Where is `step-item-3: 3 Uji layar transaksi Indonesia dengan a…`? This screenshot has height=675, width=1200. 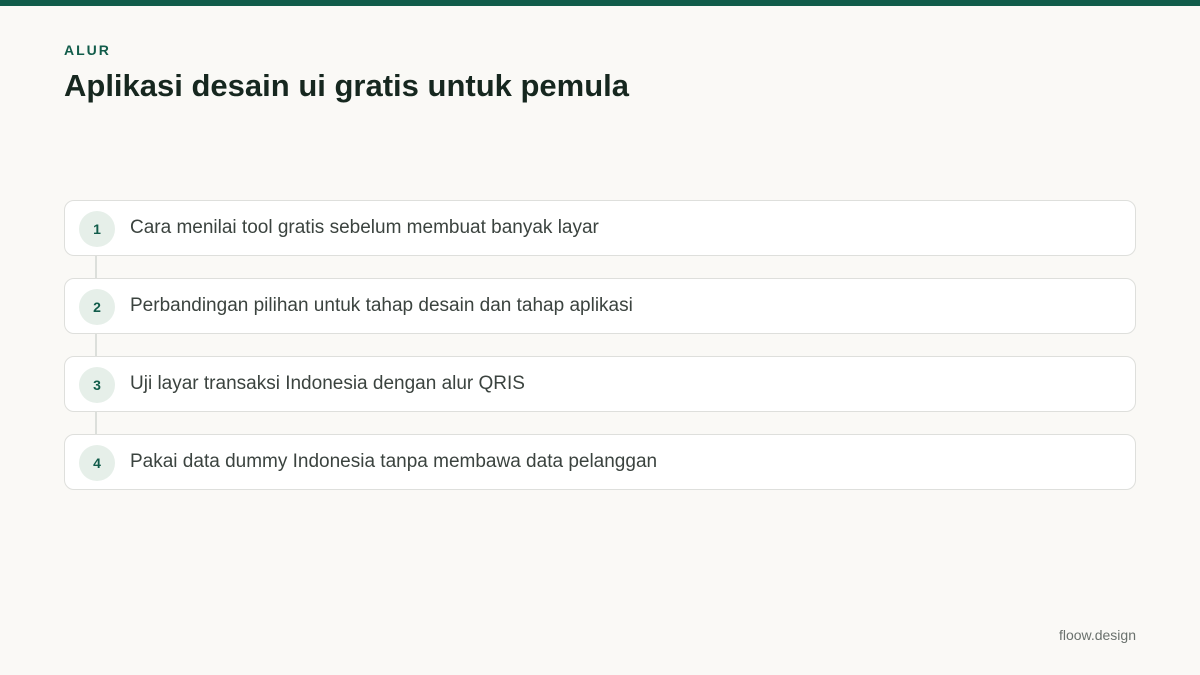
step-item-3: 3 Uji layar transaksi Indonesia dengan a… is located at coordinates (600, 384).